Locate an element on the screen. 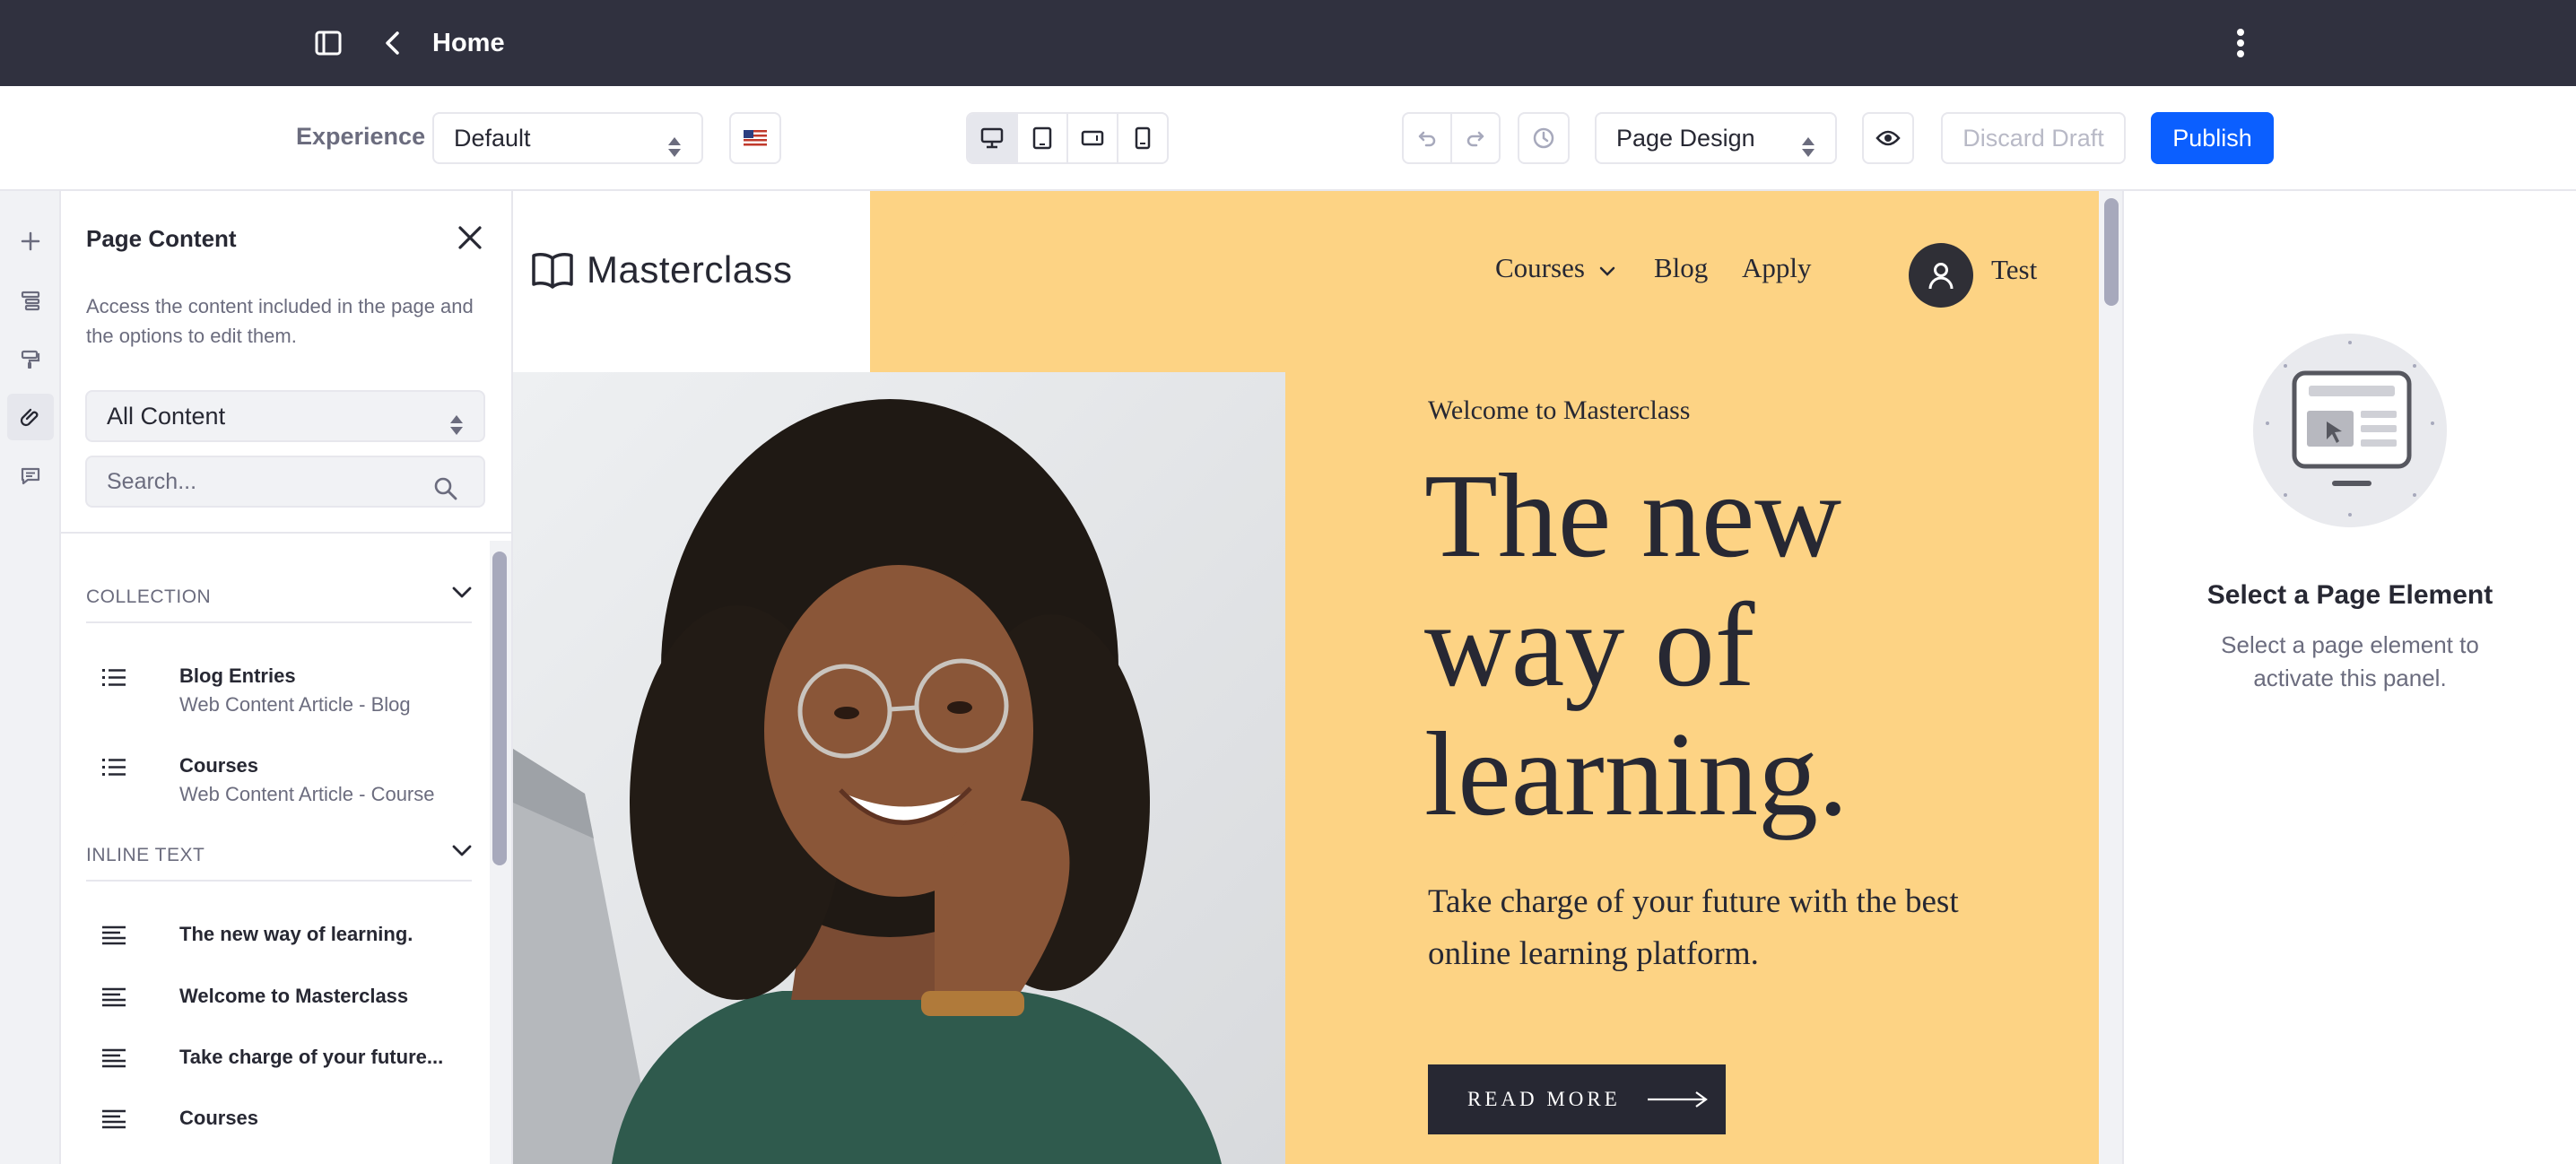  language-flag-button is located at coordinates (755, 138).